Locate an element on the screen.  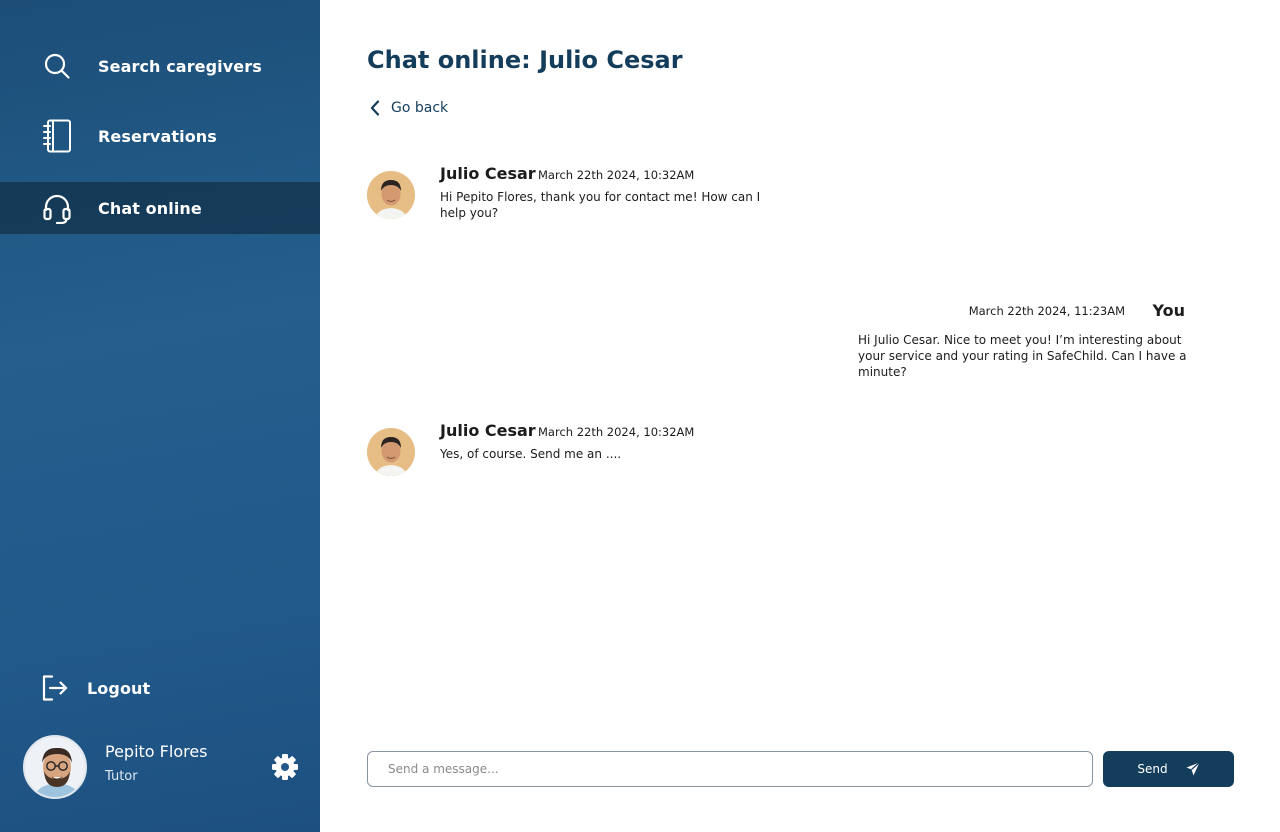
user-role: Tutor is located at coordinates (121, 776).